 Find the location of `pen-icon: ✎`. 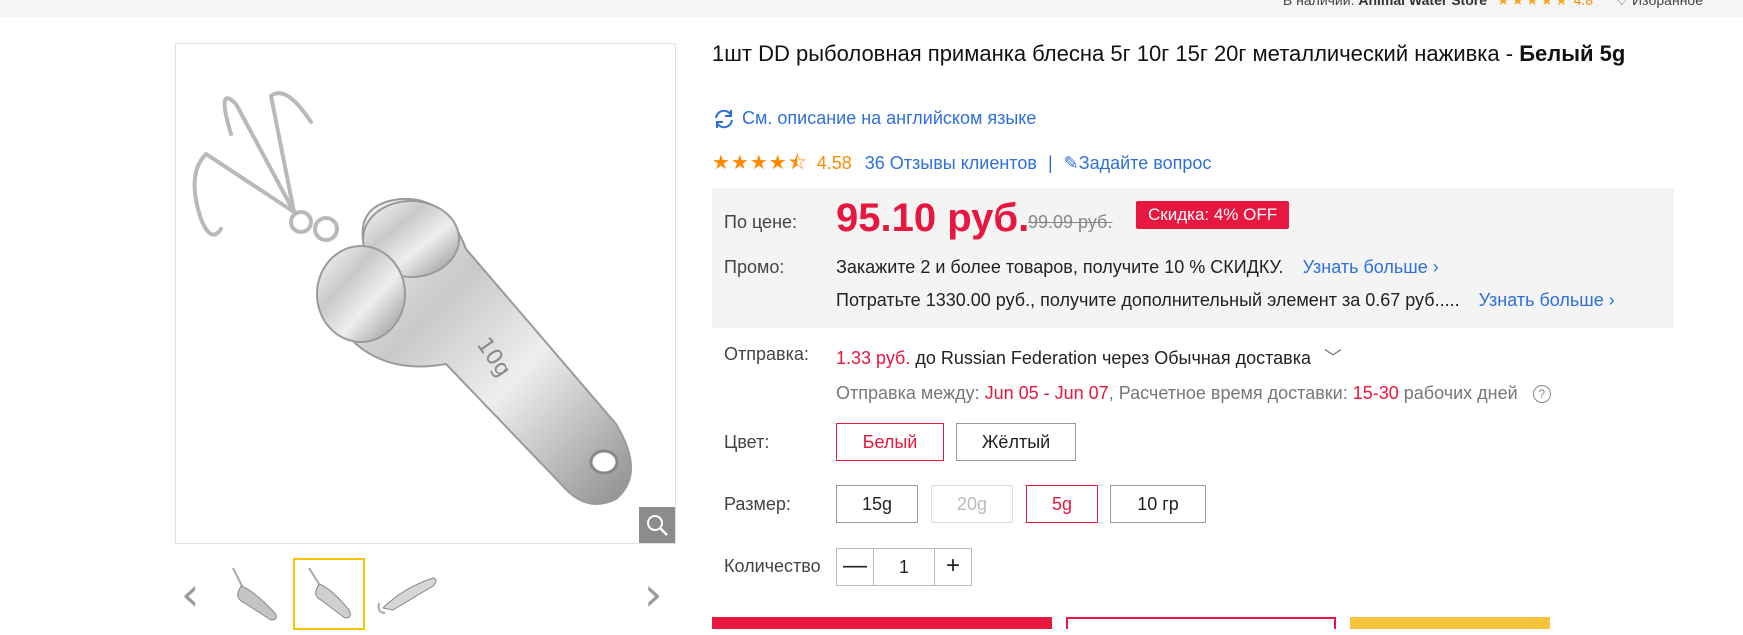

pen-icon: ✎ is located at coordinates (1071, 163).